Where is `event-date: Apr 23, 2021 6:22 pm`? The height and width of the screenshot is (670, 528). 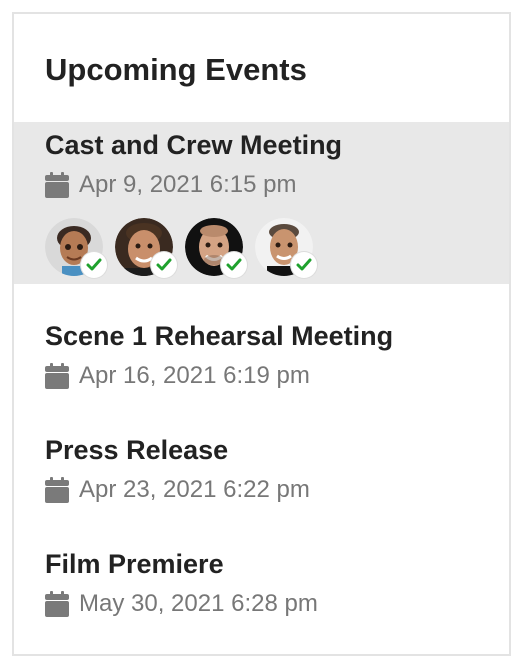 event-date: Apr 23, 2021 6:22 pm is located at coordinates (177, 490).